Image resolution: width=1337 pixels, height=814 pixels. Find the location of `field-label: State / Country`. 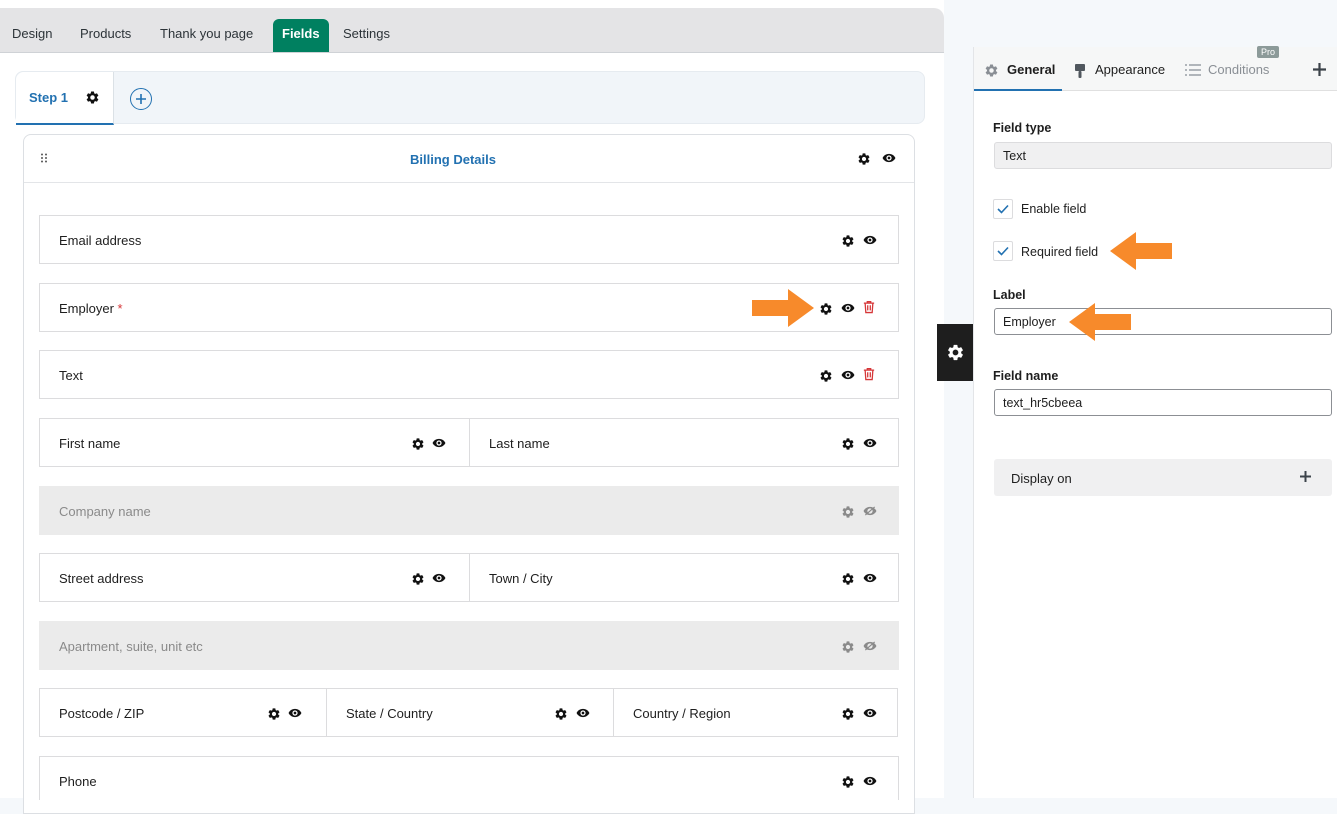

field-label: State / Country is located at coordinates (389, 713).